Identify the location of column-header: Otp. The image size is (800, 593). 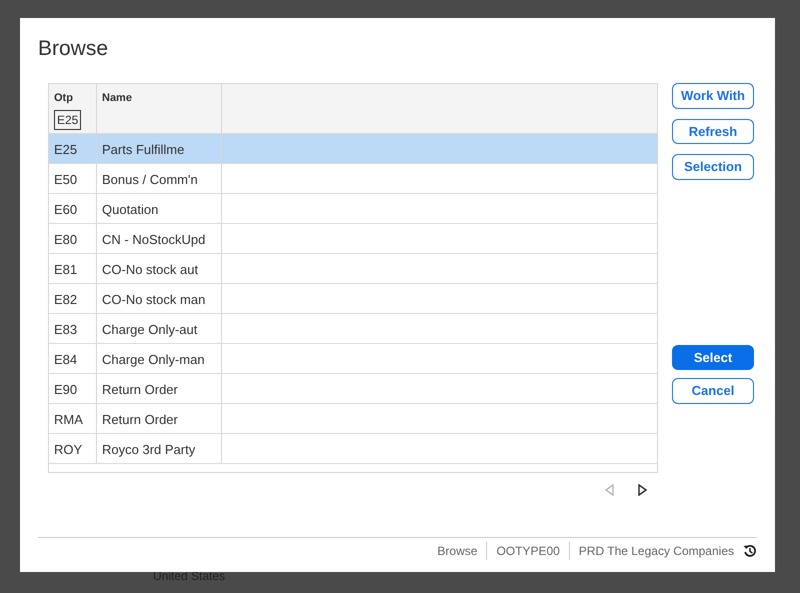
(64, 98).